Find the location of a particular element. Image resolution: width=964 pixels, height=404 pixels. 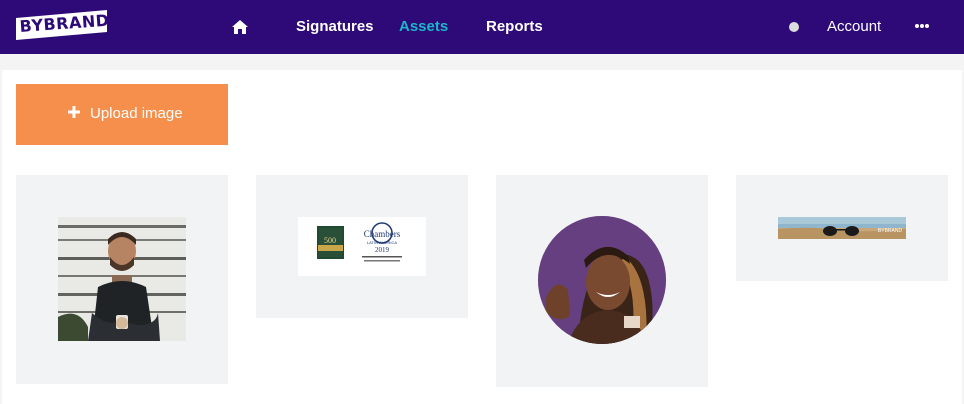

upload-image-label: Upload image is located at coordinates (136, 113).